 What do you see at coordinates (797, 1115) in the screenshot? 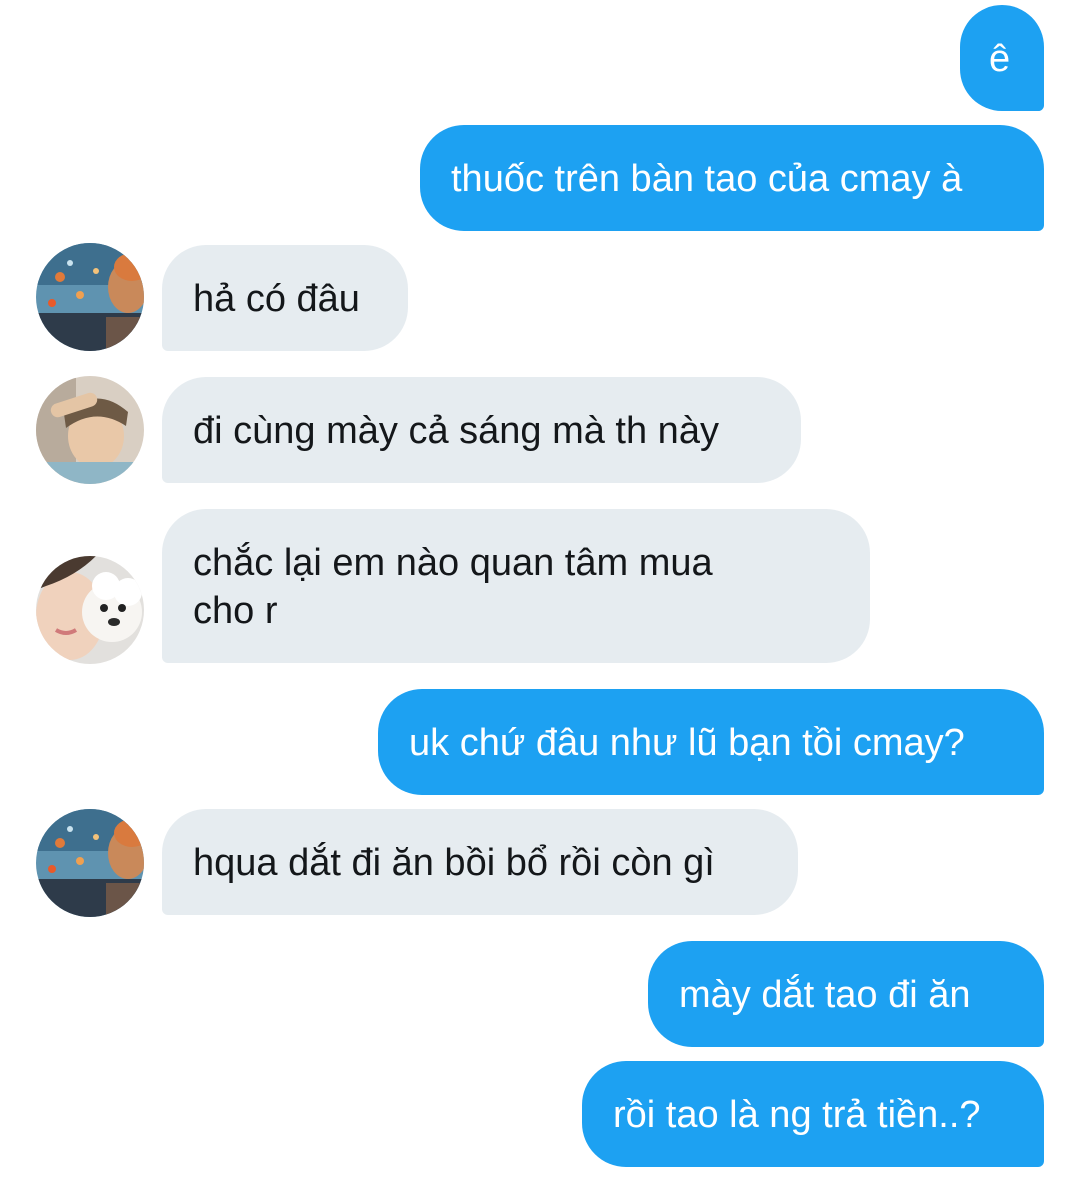
I see `message-text: rồi tao là ng trả tiền..?` at bounding box center [797, 1115].